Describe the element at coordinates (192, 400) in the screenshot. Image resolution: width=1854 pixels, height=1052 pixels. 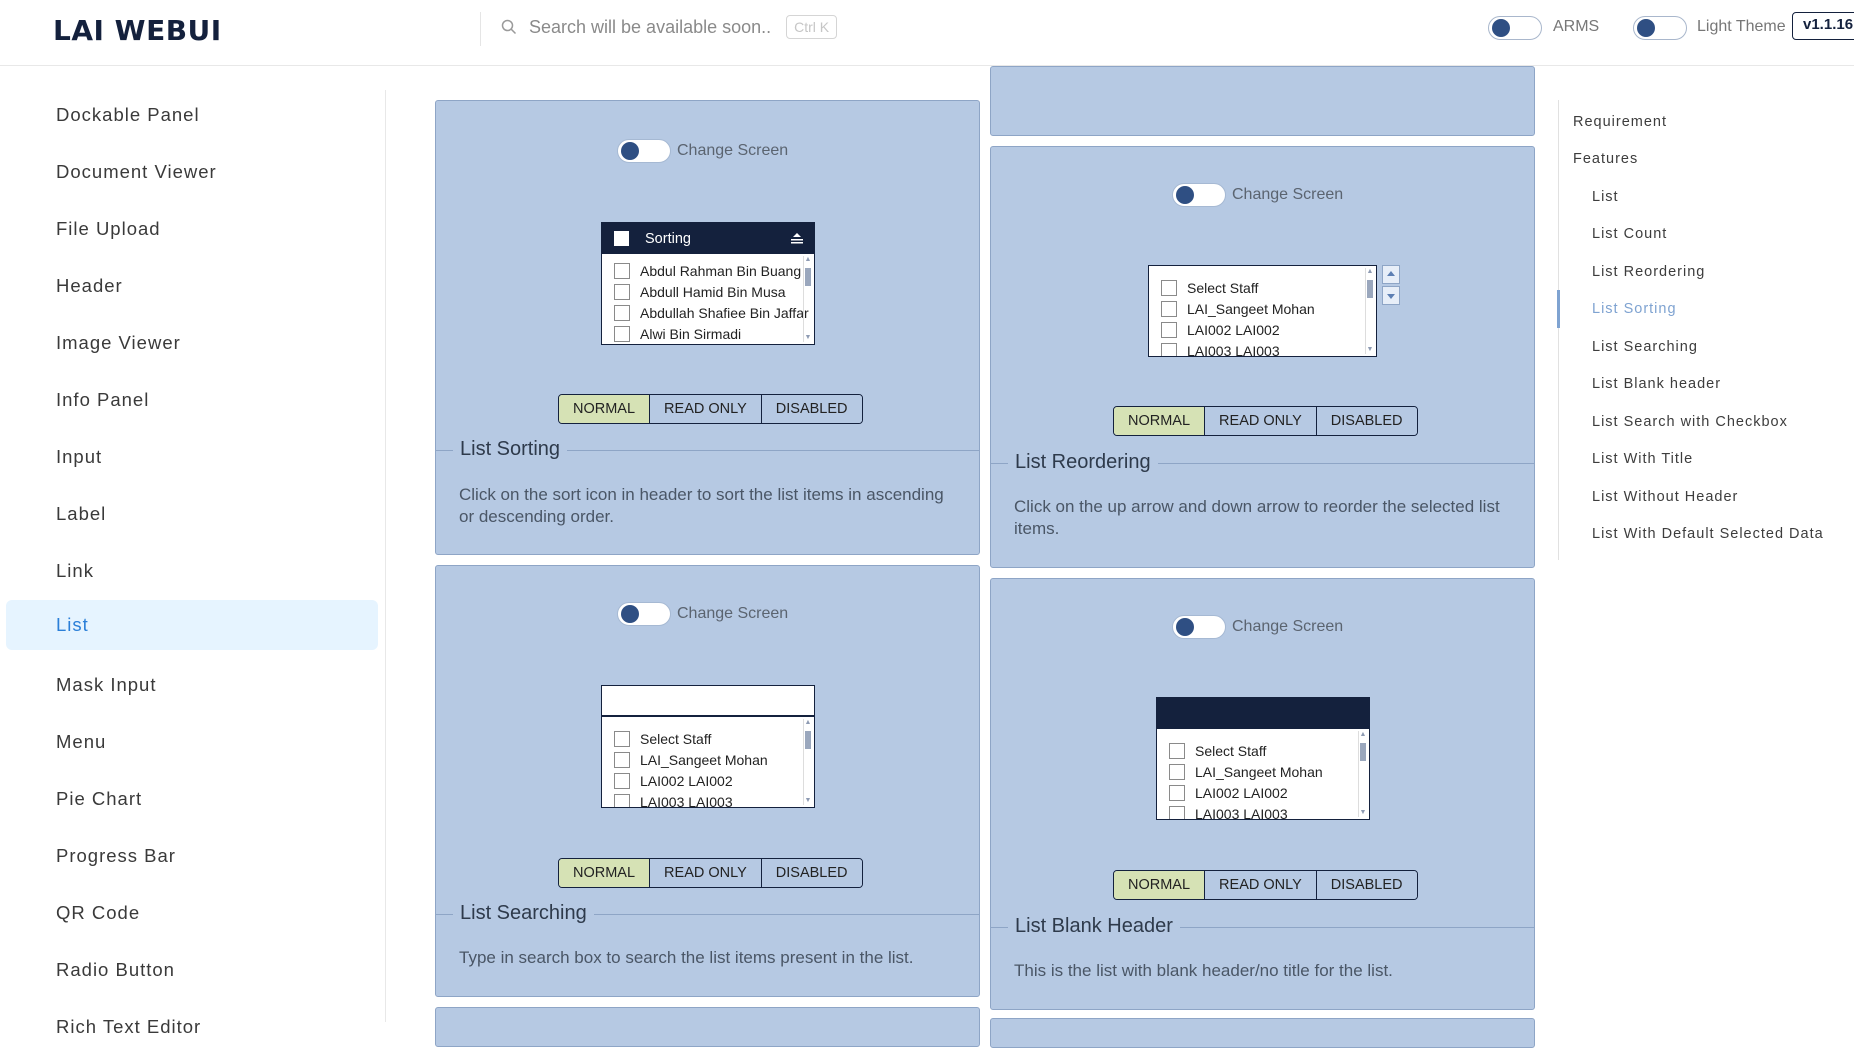
I see `sidebar-item-info-panel: Info Panel` at that location.